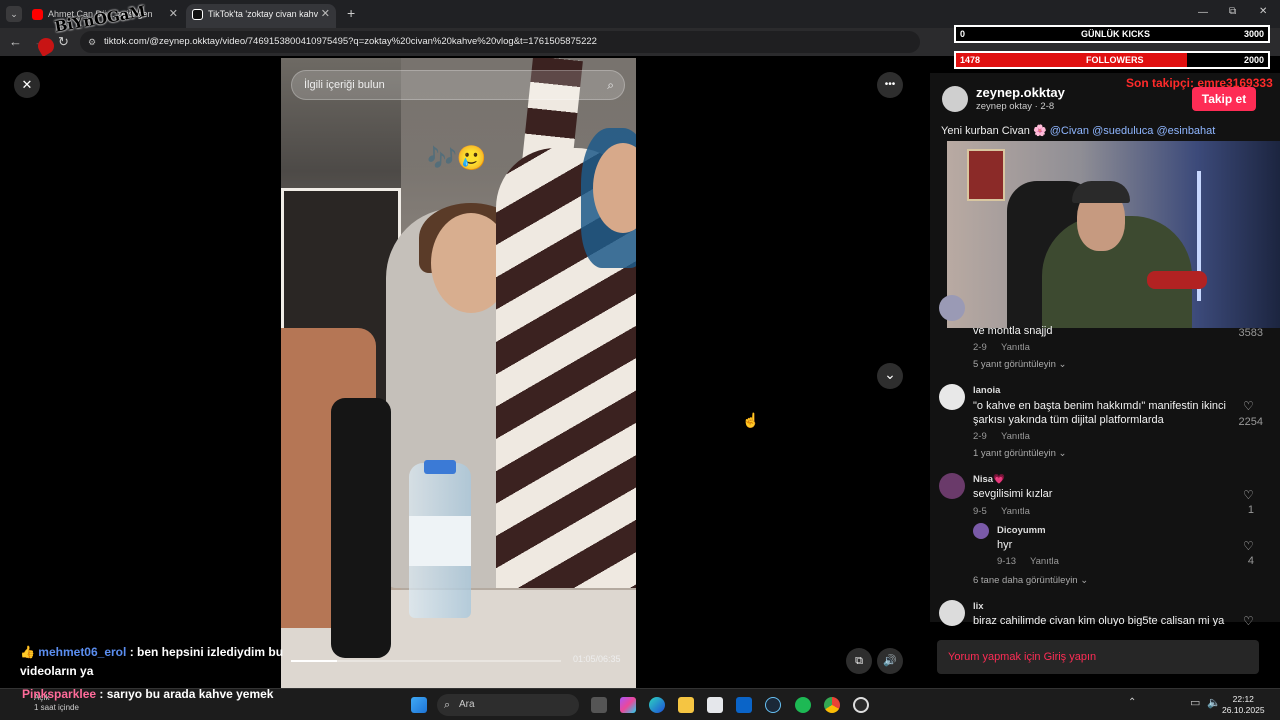  Describe the element at coordinates (426, 661) in the screenshot. I see `video-progress-bar` at that location.